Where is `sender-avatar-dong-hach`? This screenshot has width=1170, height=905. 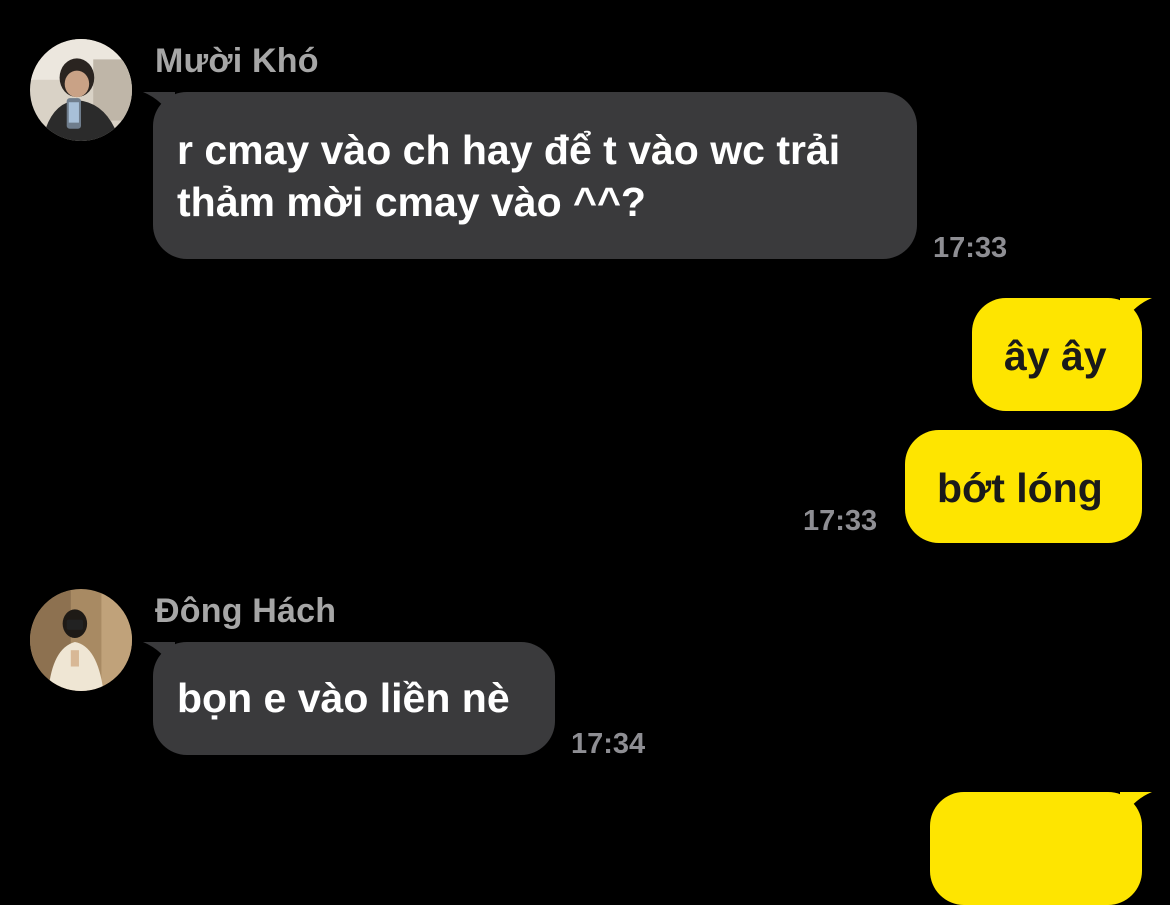 sender-avatar-dong-hach is located at coordinates (81, 640).